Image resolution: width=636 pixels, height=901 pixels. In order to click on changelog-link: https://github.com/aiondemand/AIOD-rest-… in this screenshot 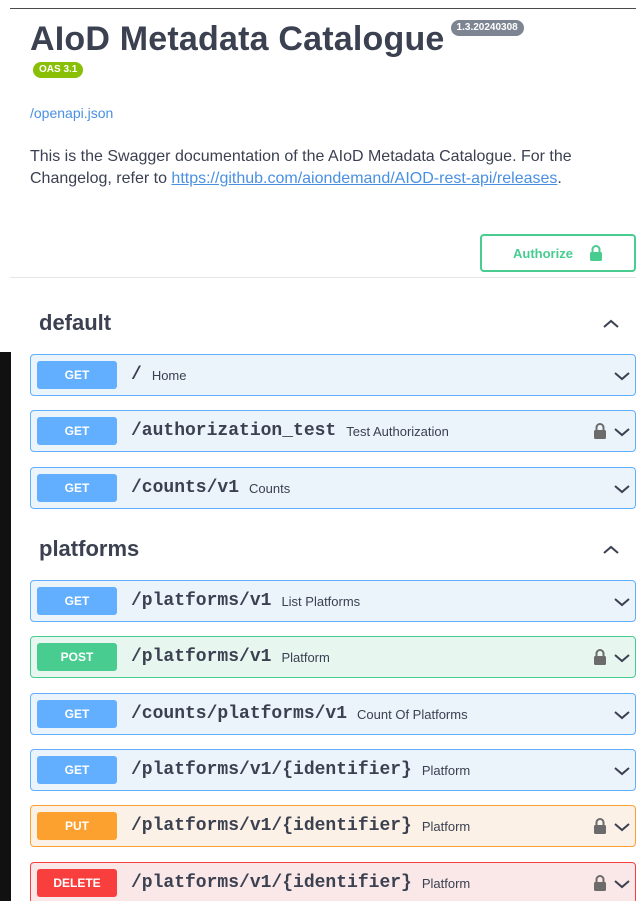, I will do `click(364, 178)`.